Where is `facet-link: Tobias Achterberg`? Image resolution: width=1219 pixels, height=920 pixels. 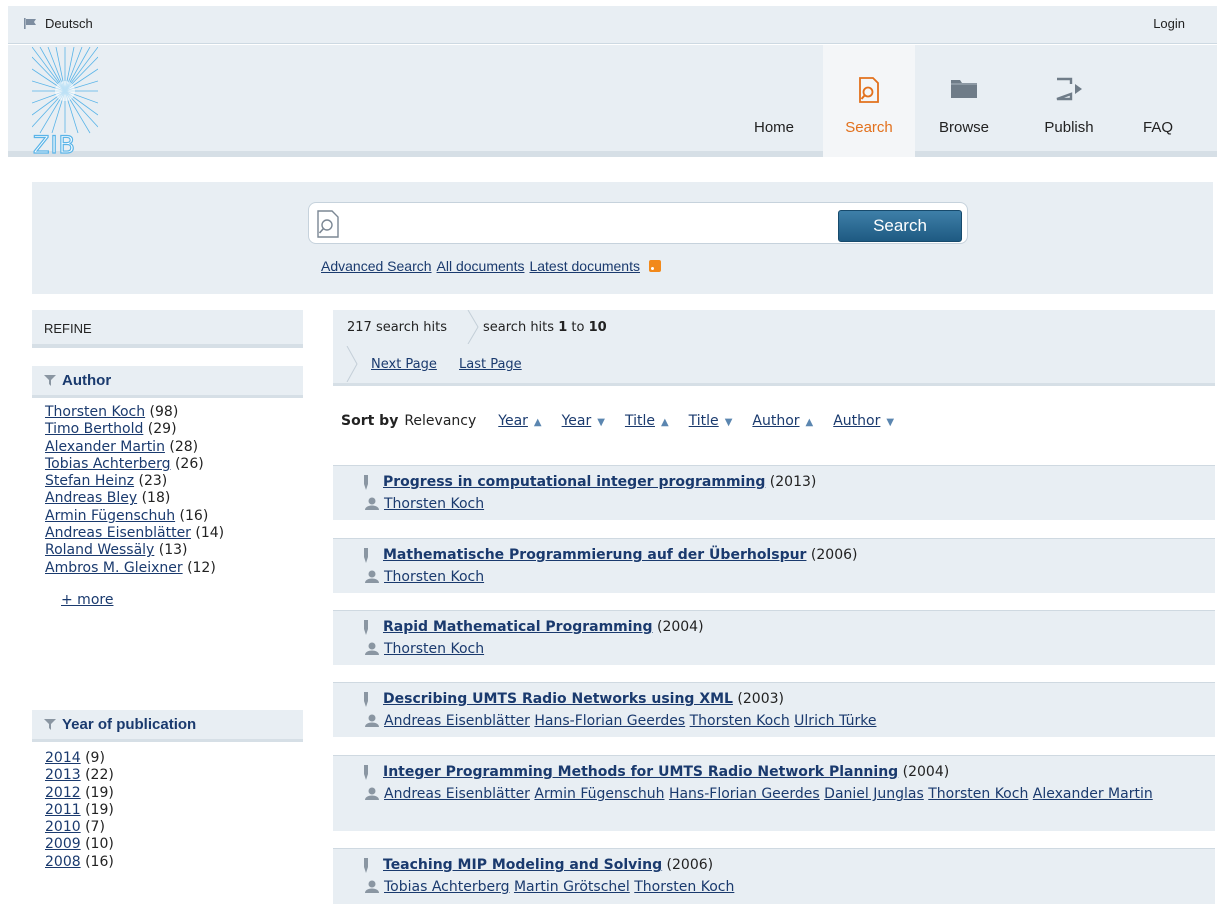
facet-link: Tobias Achterberg is located at coordinates (108, 464).